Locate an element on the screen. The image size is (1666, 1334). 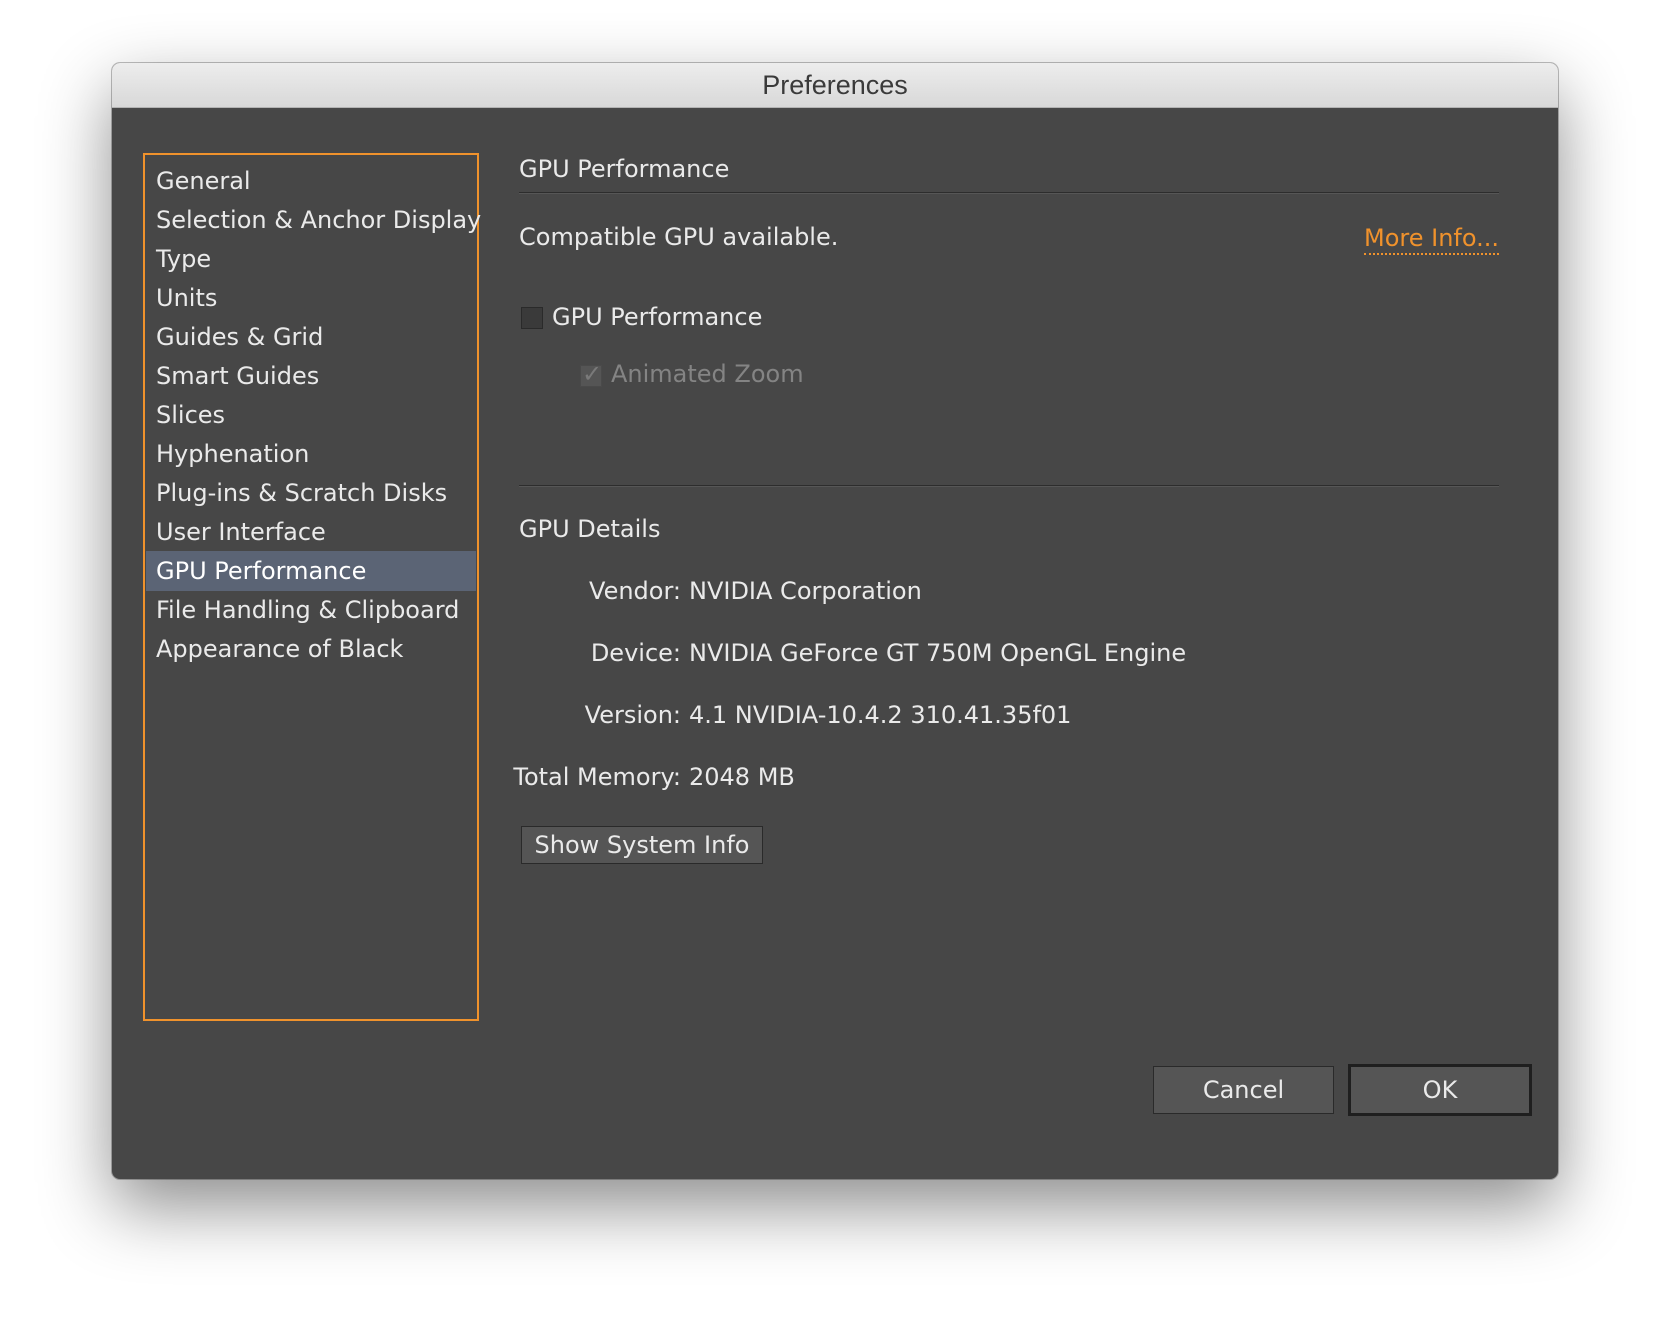
sidebar-item-appearance-of-black: Appearance of Black is located at coordinates (311, 649).